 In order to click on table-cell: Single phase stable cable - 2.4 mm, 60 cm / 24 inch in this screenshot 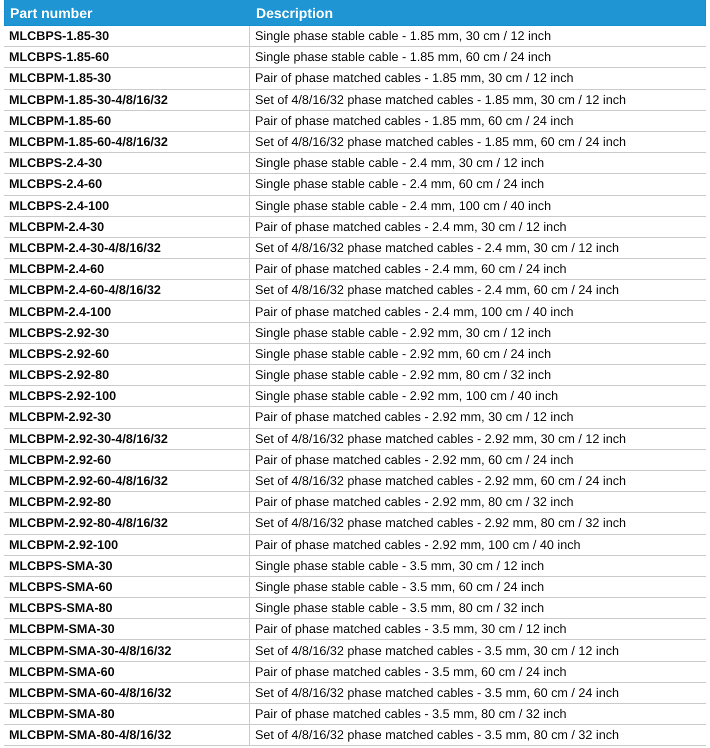, I will do `click(478, 185)`.